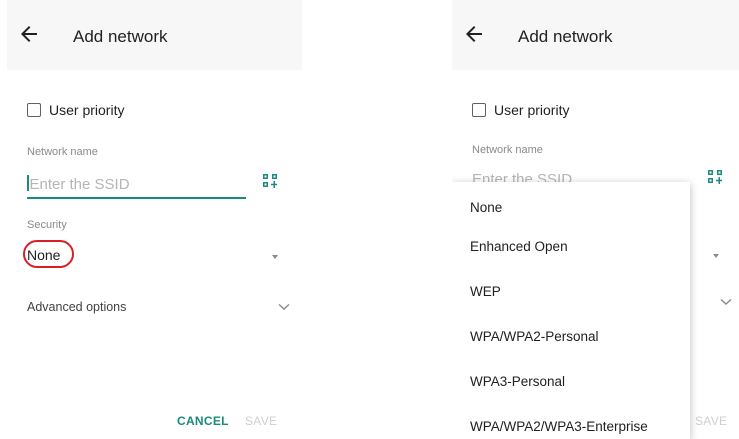  Describe the element at coordinates (571, 291) in the screenshot. I see `security-option-wep: WEP` at that location.